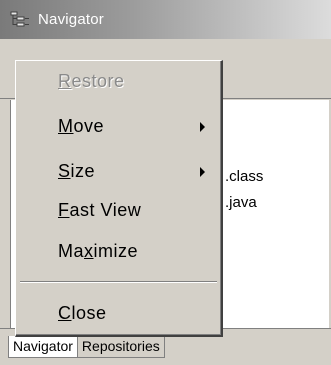  I want to click on tab-repositories: Repositories, so click(121, 347).